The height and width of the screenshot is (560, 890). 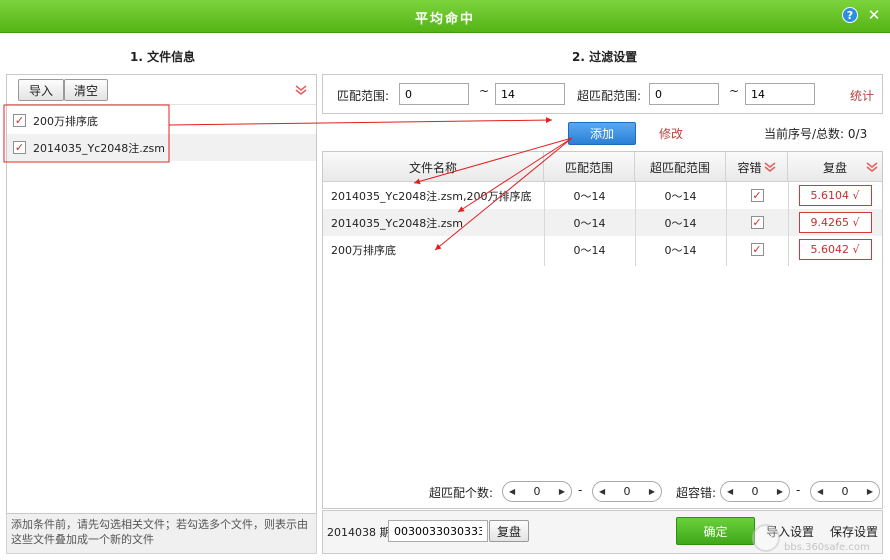 What do you see at coordinates (671, 133) in the screenshot?
I see `edit-button: 修改` at bounding box center [671, 133].